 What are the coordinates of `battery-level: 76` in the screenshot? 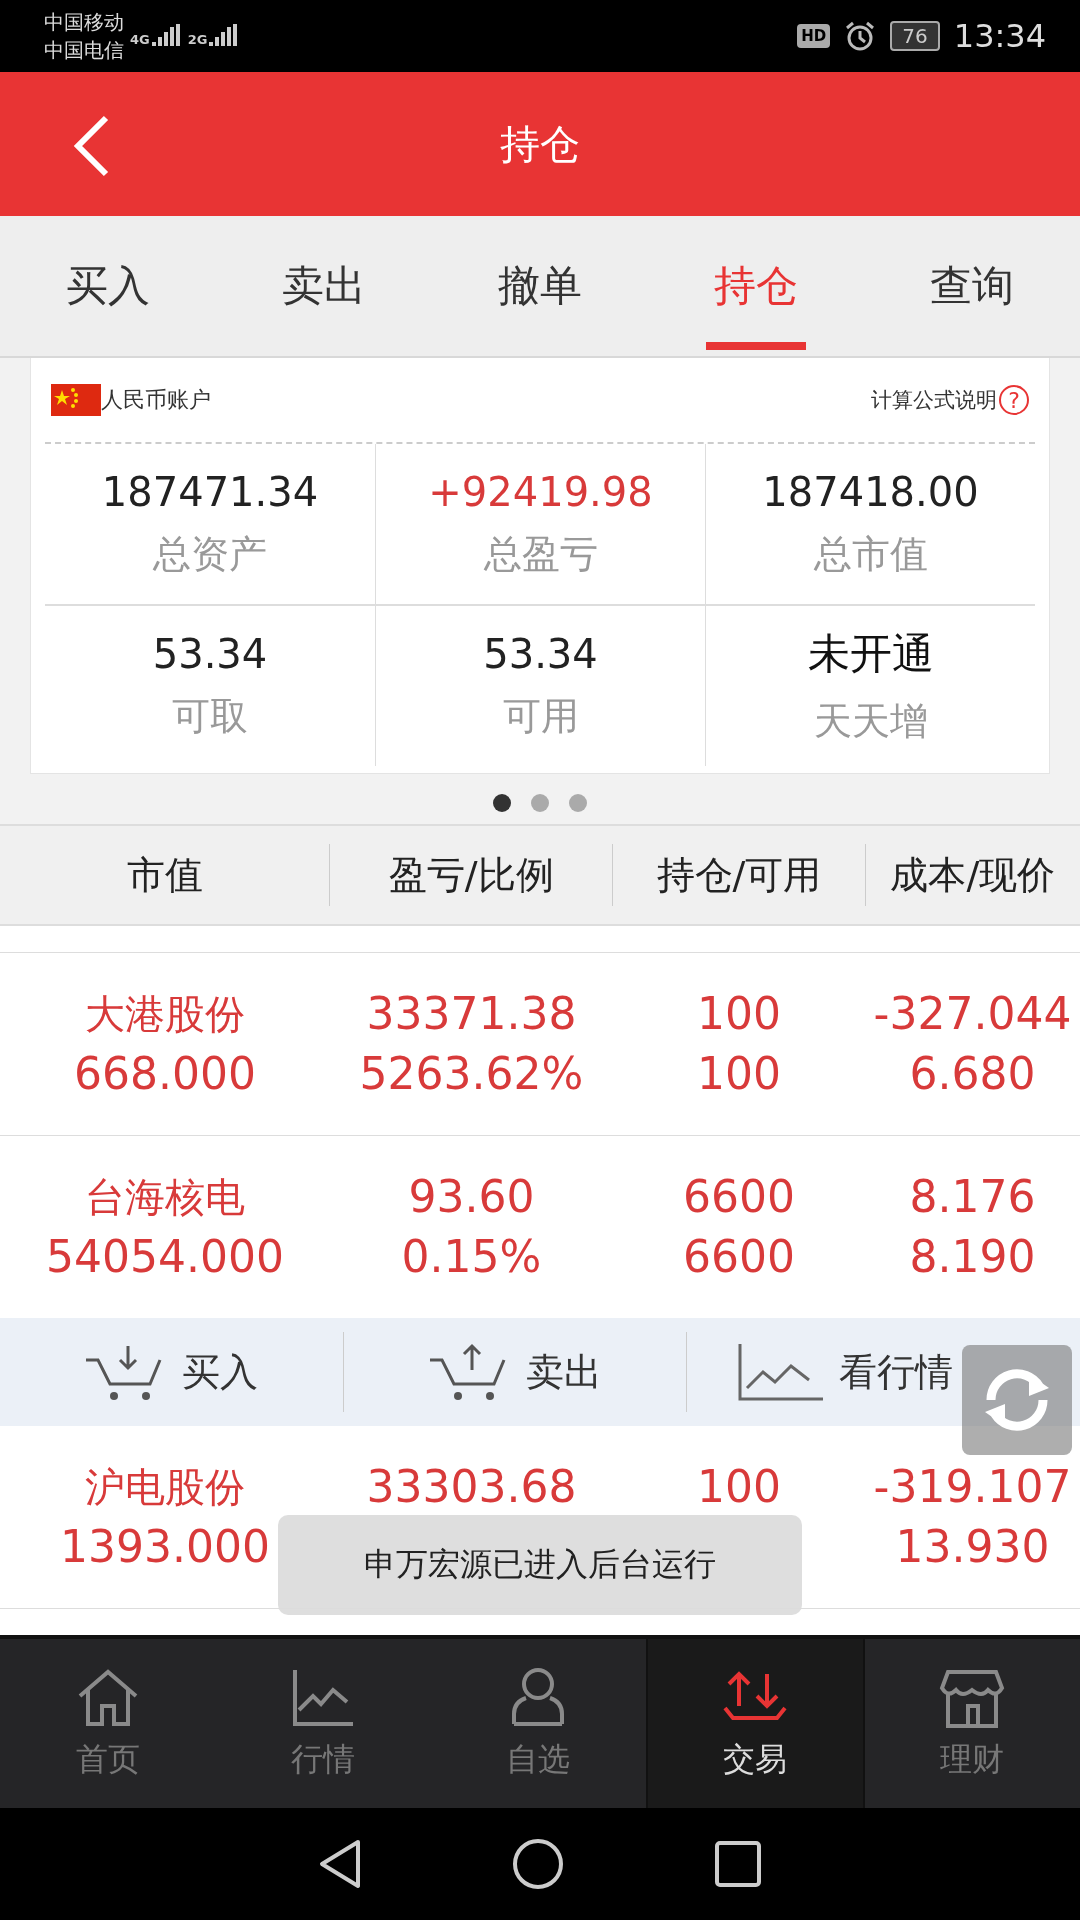 It's located at (915, 36).